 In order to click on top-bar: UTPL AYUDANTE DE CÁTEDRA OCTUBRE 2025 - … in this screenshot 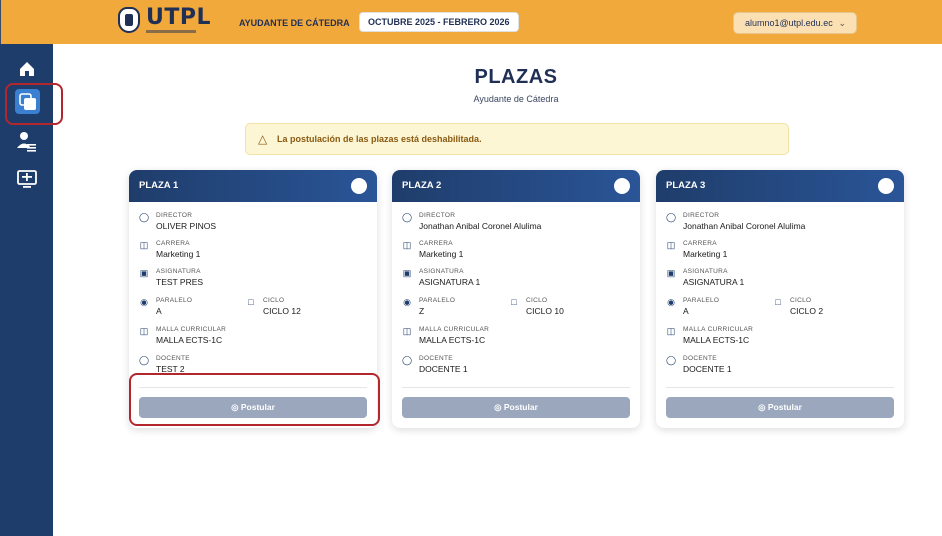, I will do `click(471, 22)`.